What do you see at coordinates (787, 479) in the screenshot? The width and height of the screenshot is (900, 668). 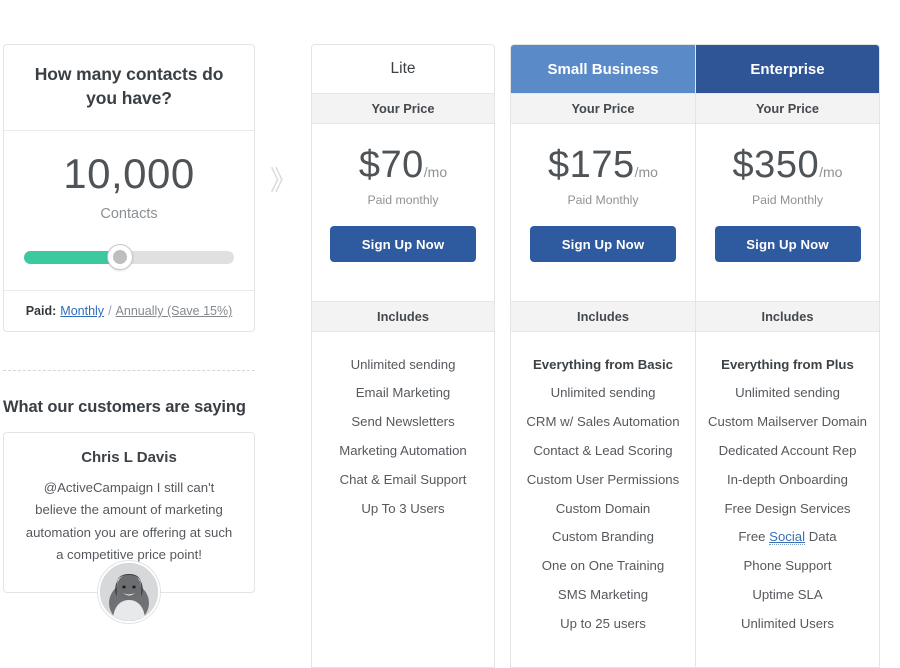 I see `feature-item: In-depth Onboarding` at bounding box center [787, 479].